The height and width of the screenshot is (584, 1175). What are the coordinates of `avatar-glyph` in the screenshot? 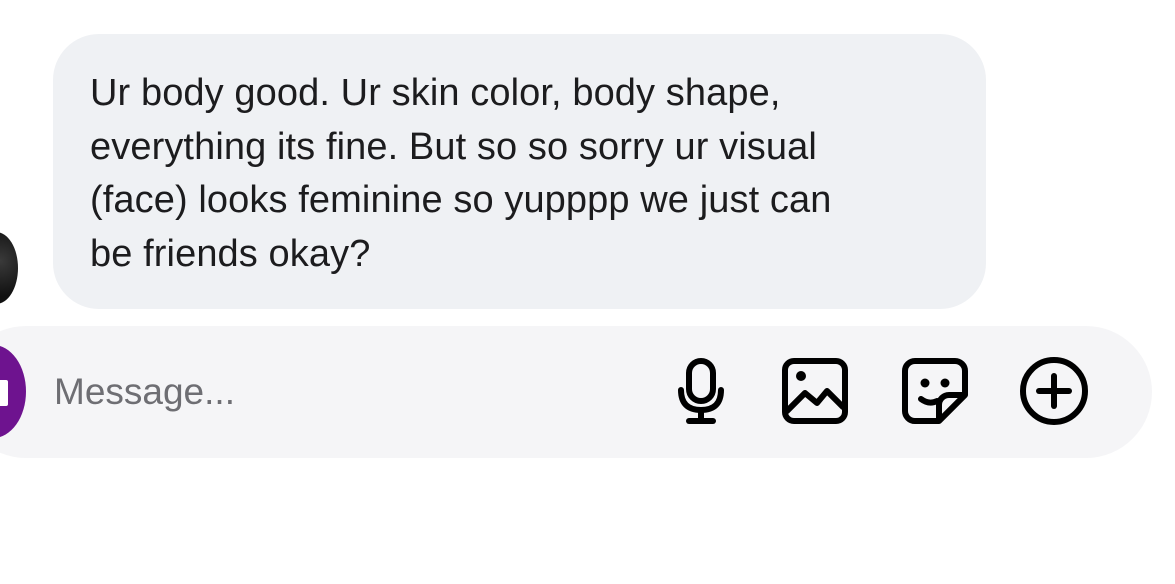 It's located at (4, 393).